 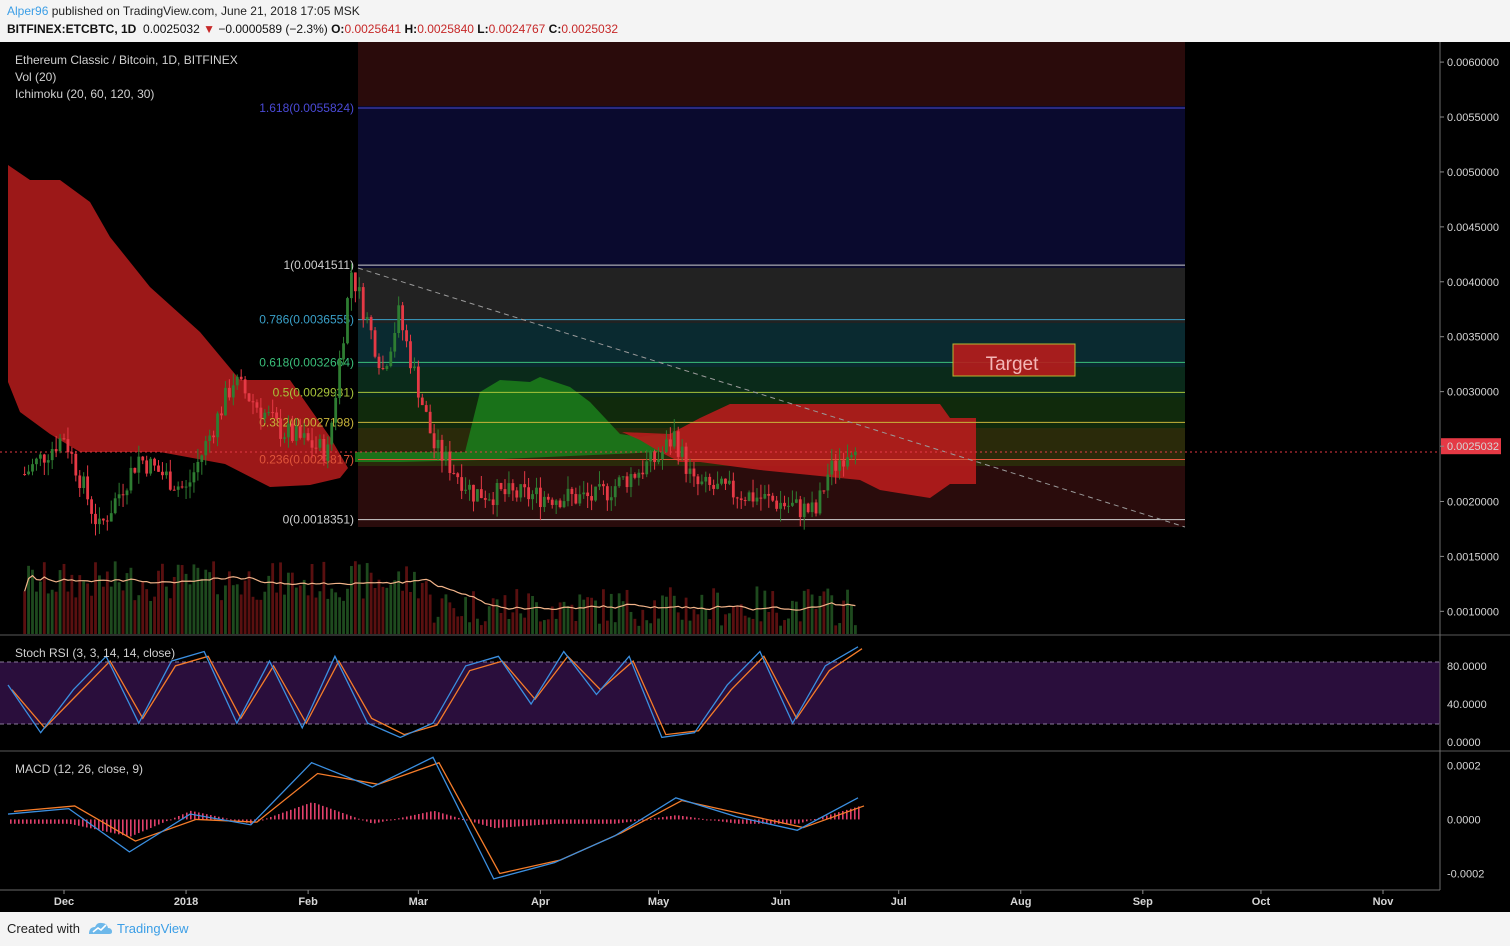 What do you see at coordinates (659, 902) in the screenshot?
I see `time-tick-label: May` at bounding box center [659, 902].